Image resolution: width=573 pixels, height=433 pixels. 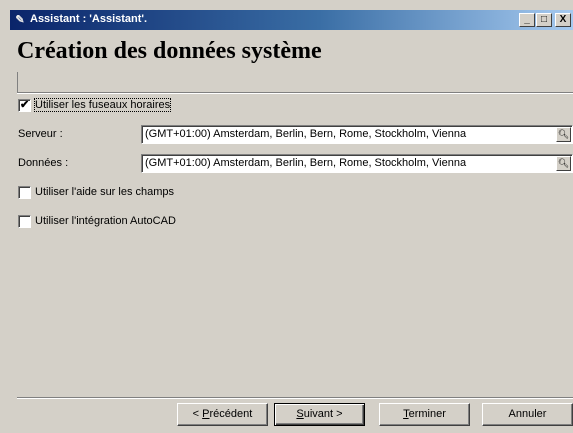 What do you see at coordinates (40, 134) in the screenshot?
I see `server-label: Serveur :` at bounding box center [40, 134].